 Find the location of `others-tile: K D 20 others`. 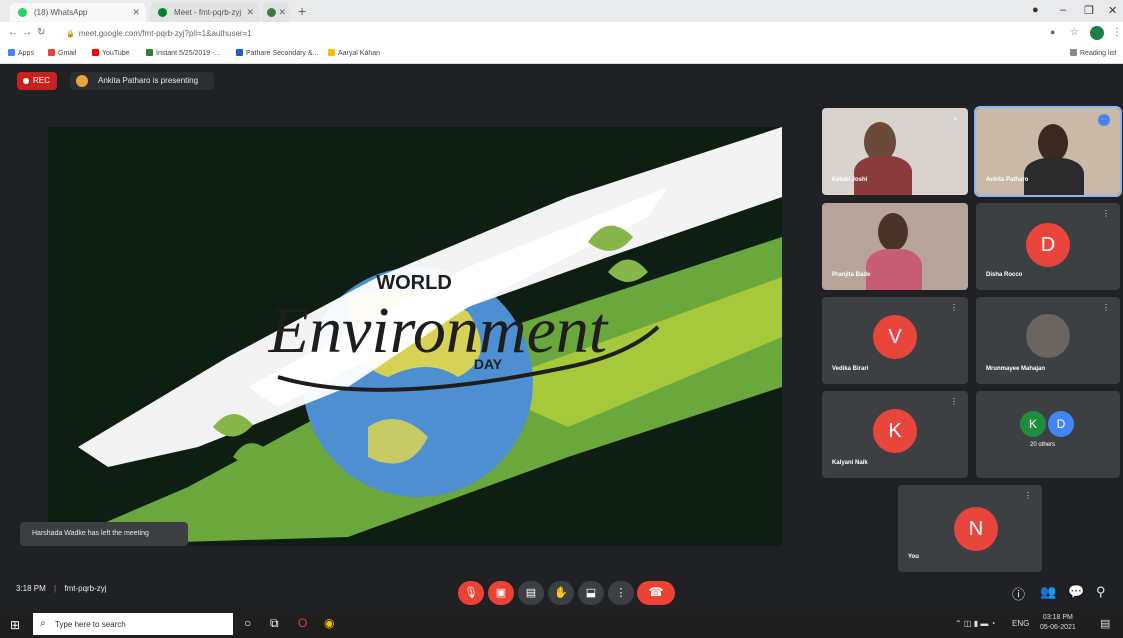

others-tile: K D 20 others is located at coordinates (1048, 434).